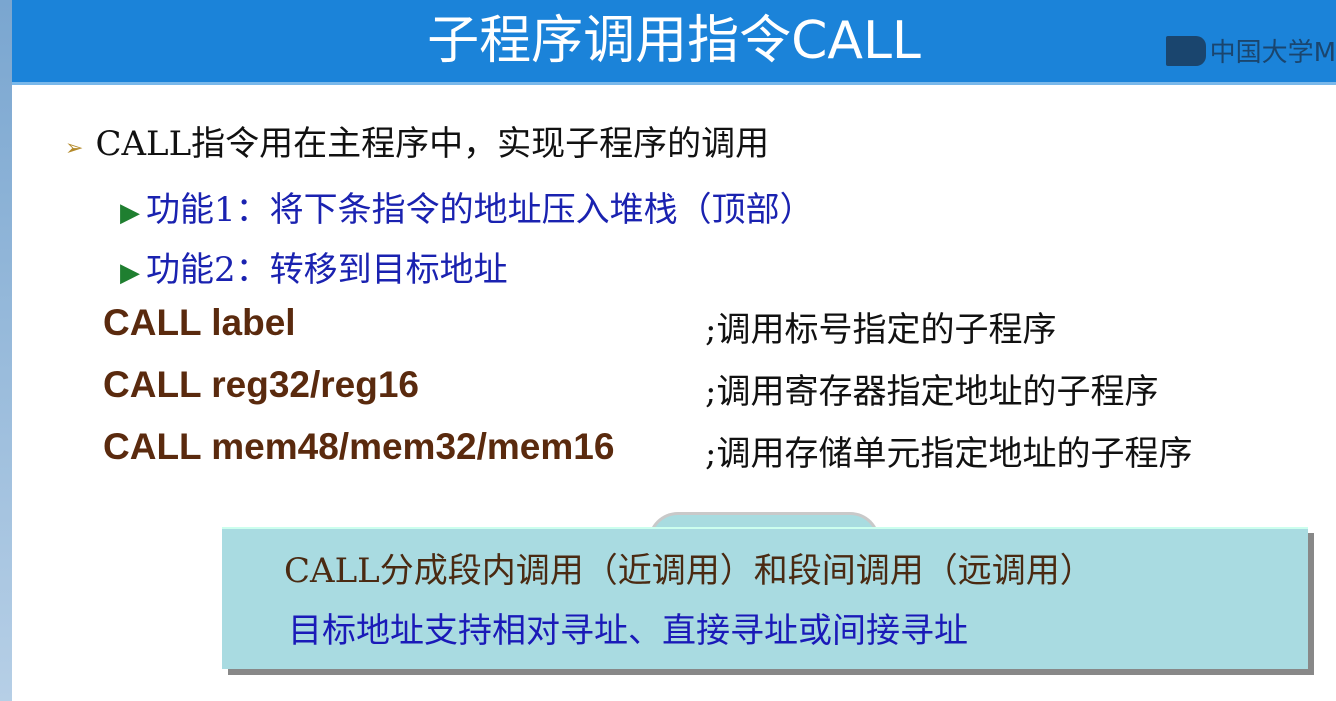  What do you see at coordinates (881, 330) in the screenshot?
I see `code-comment: ;调用标号指定的子程序` at bounding box center [881, 330].